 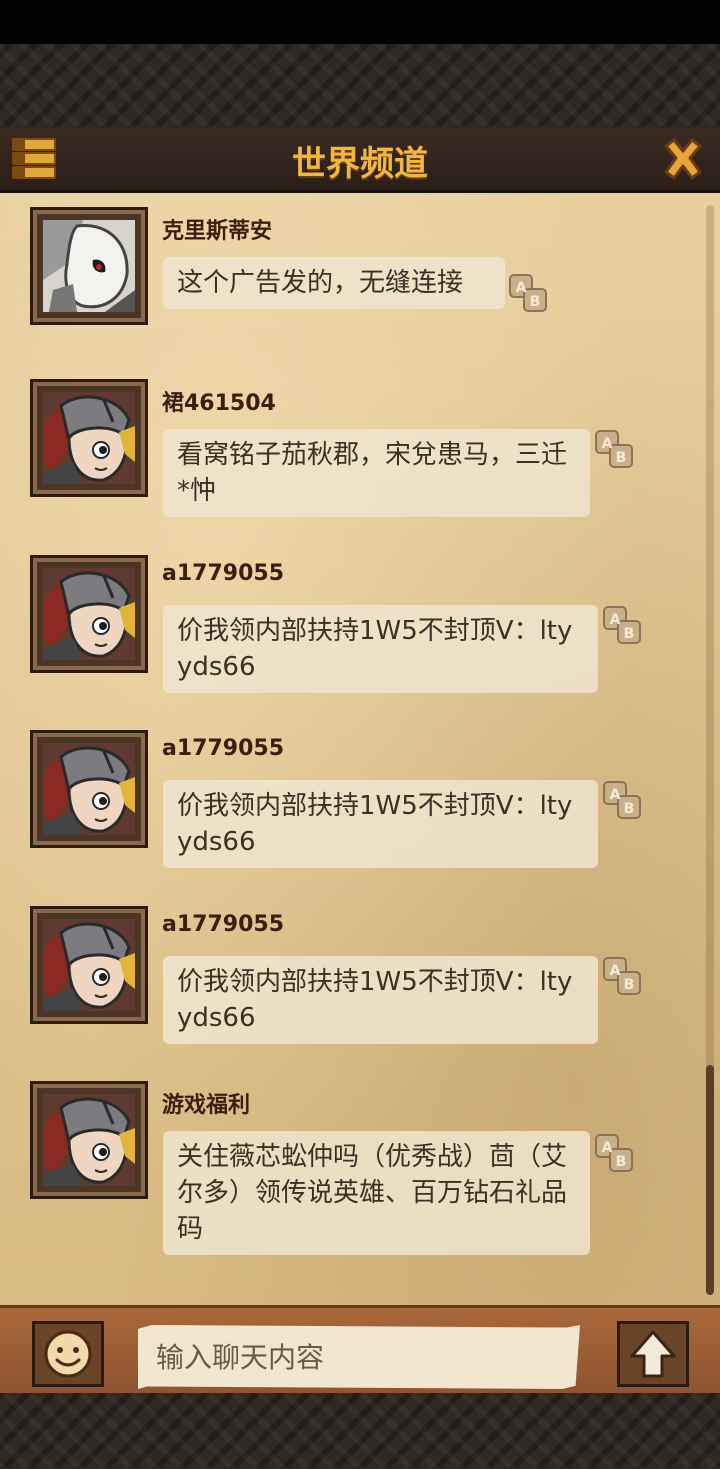 I want to click on chat-input-bar, so click(x=360, y=1350).